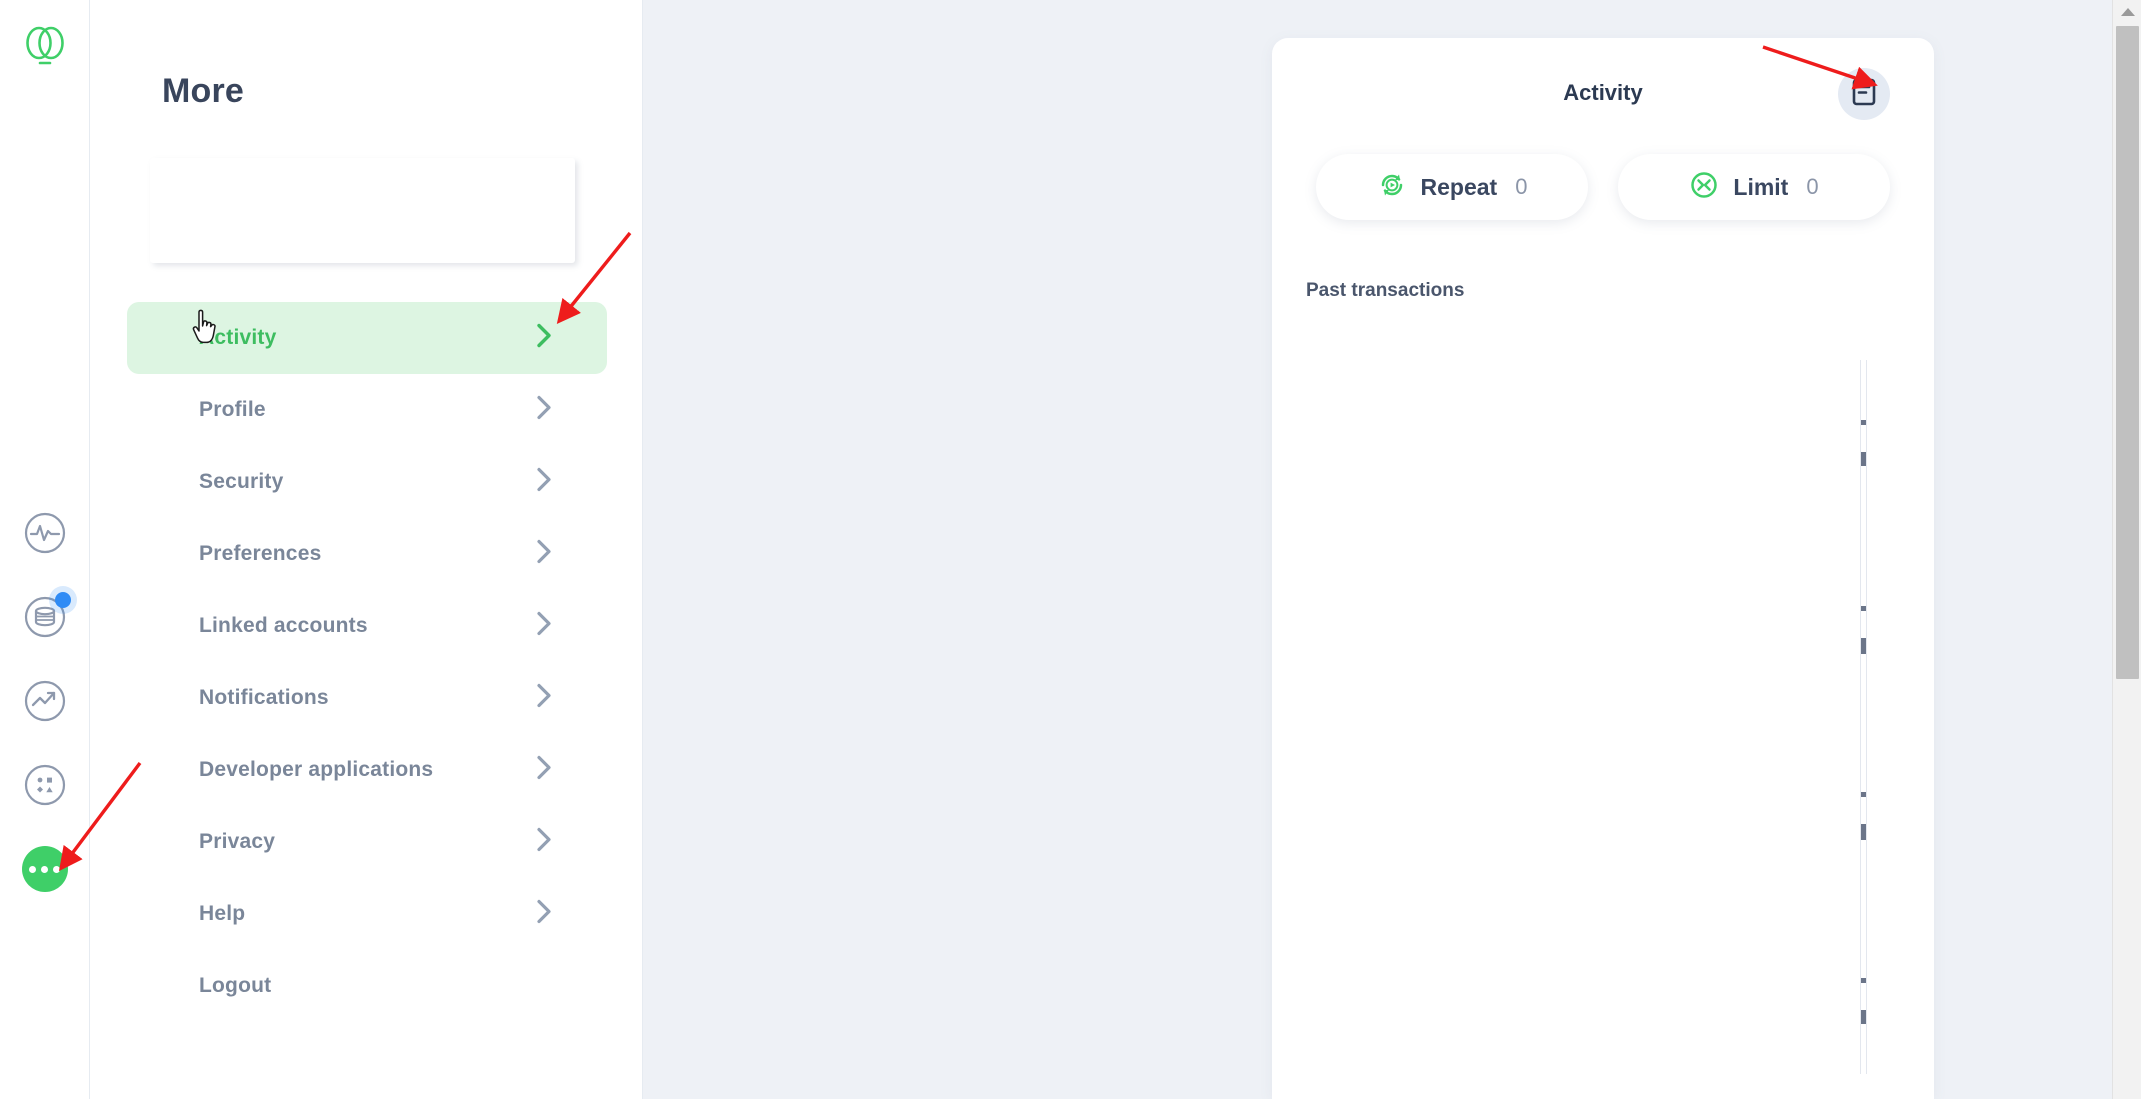  Describe the element at coordinates (1459, 186) in the screenshot. I see `repeat-label: Repeat` at that location.